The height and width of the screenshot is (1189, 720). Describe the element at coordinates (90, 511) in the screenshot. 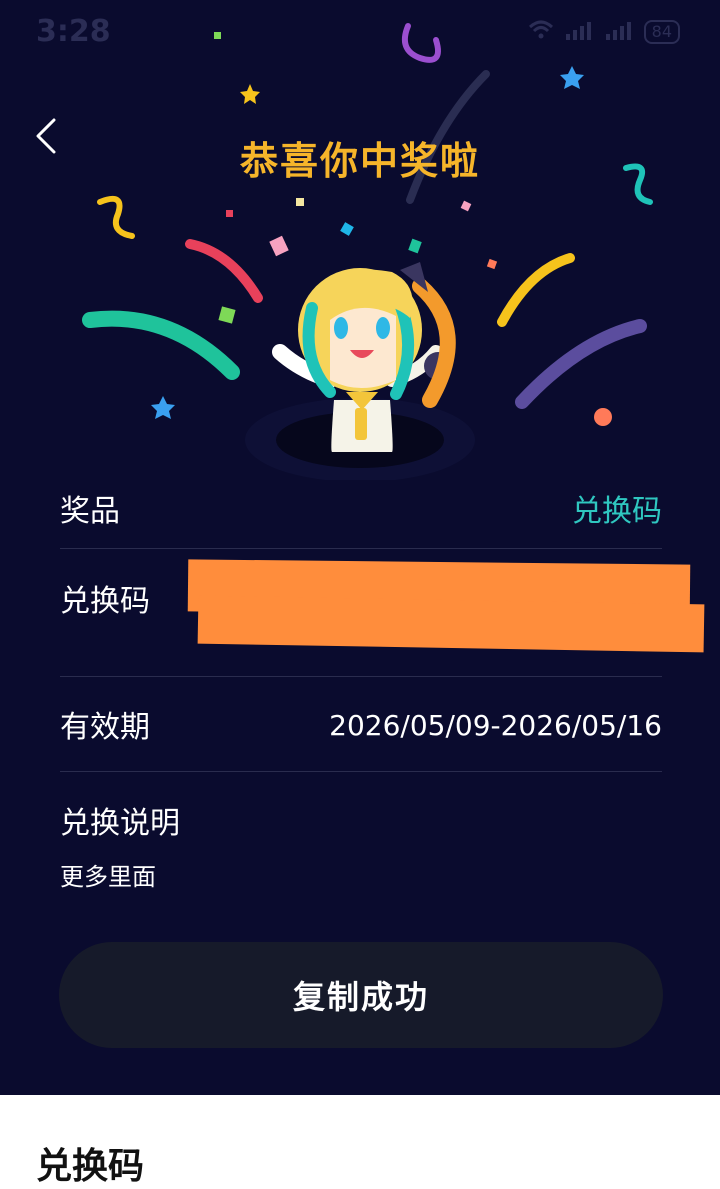

I see `prize-label: 奖品` at that location.